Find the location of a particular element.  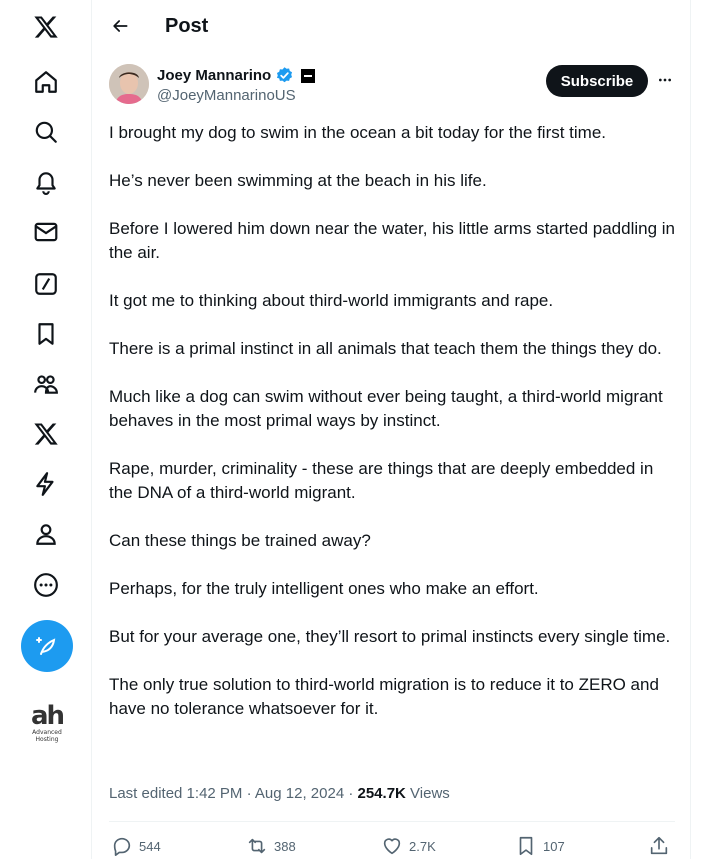

repost-count: 388 is located at coordinates (285, 846).